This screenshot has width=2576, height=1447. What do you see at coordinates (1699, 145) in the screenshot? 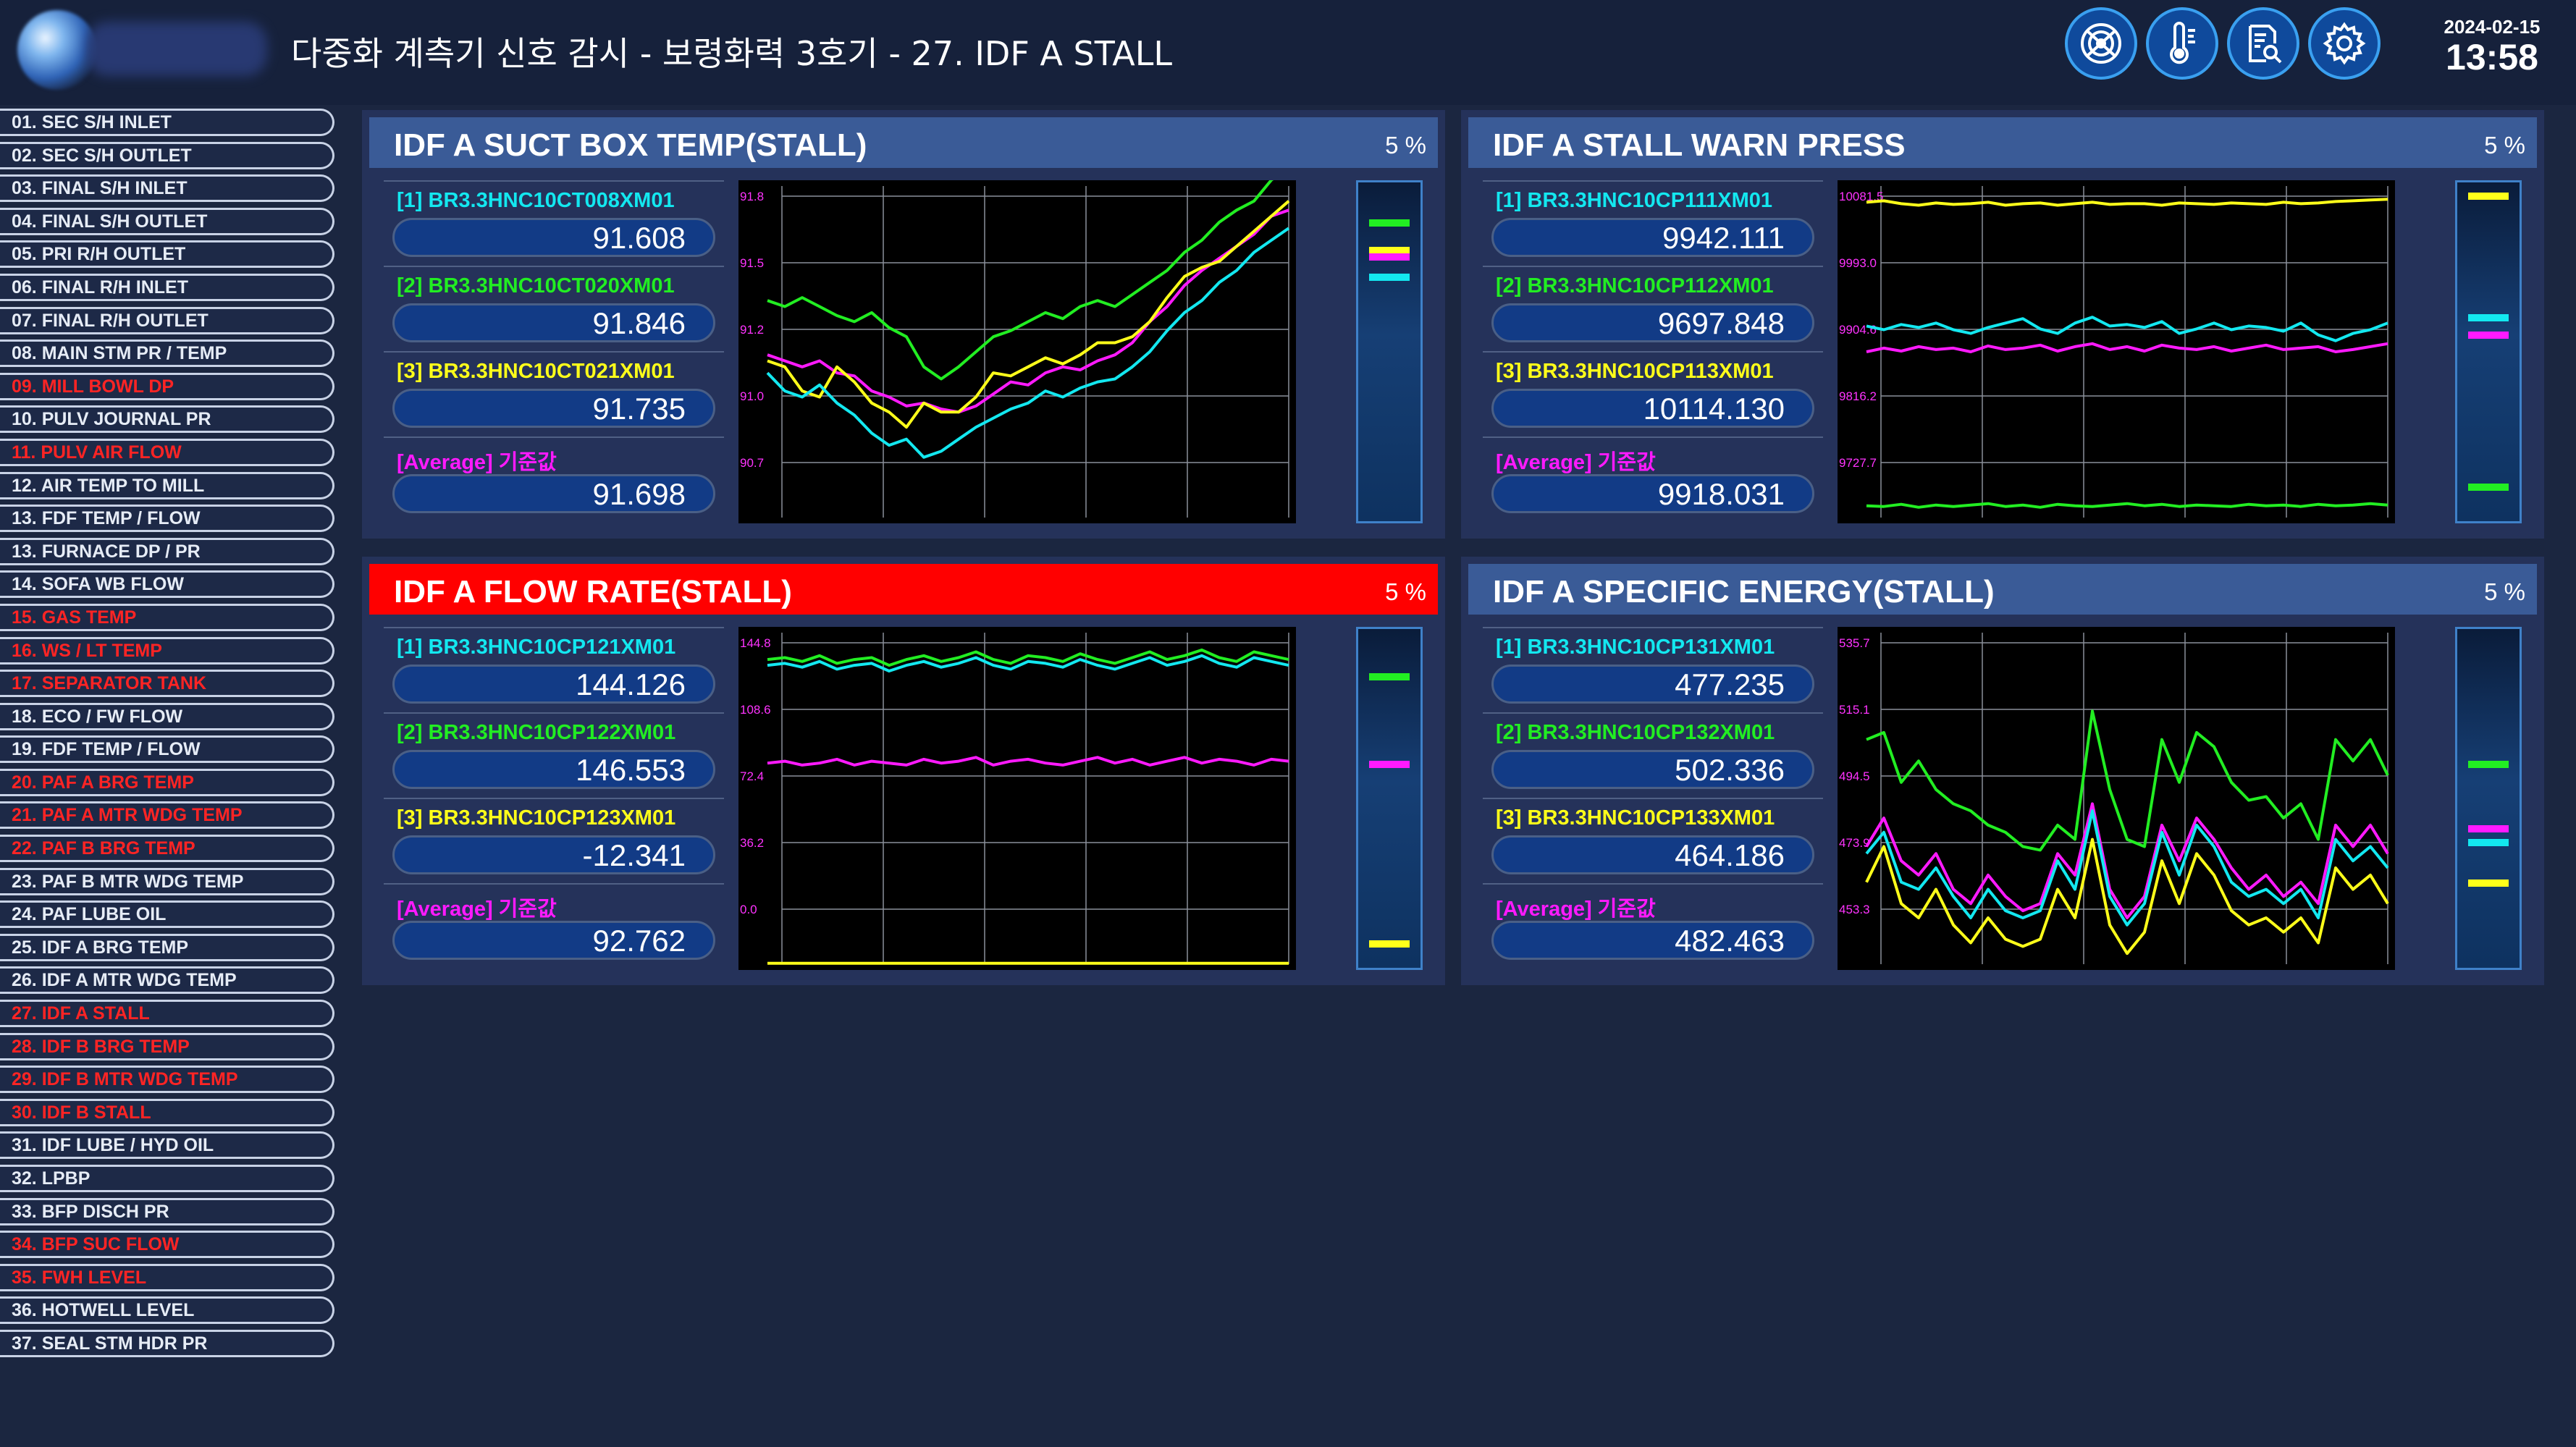
I see `panel-title: IDF A STALL WARN PRESS` at bounding box center [1699, 145].